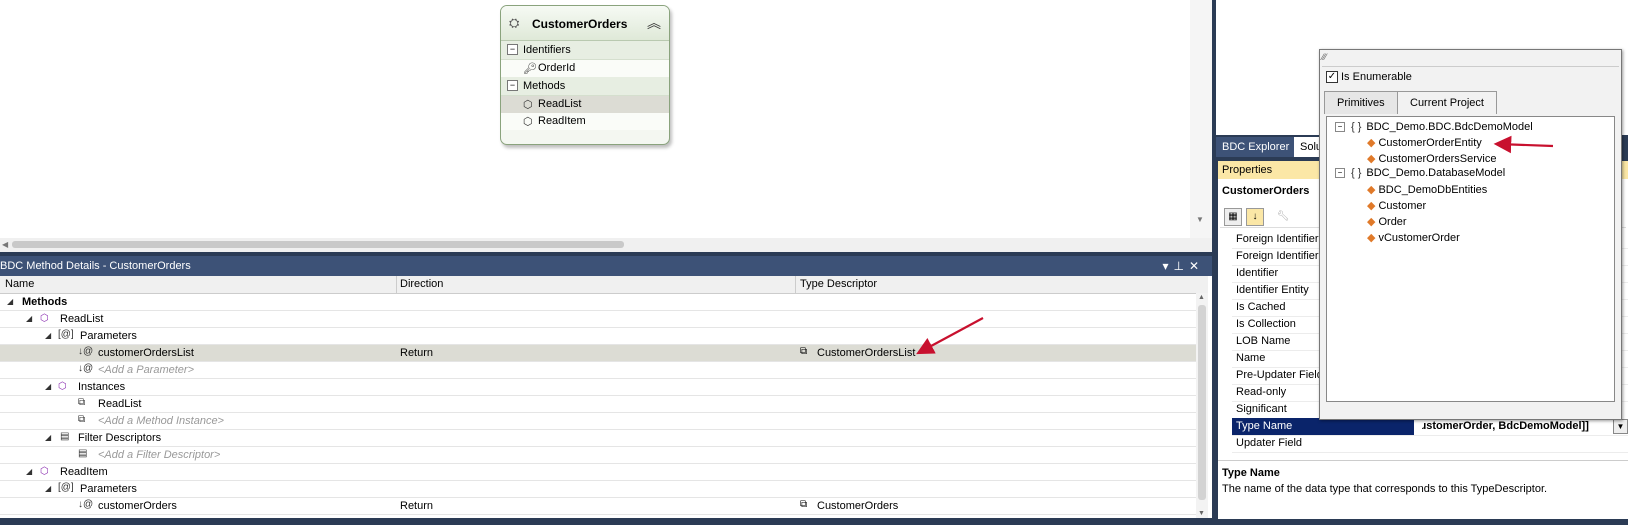  What do you see at coordinates (1427, 189) in the screenshot?
I see `tree-node: ◆ BDC_DemoDbEntities` at bounding box center [1427, 189].